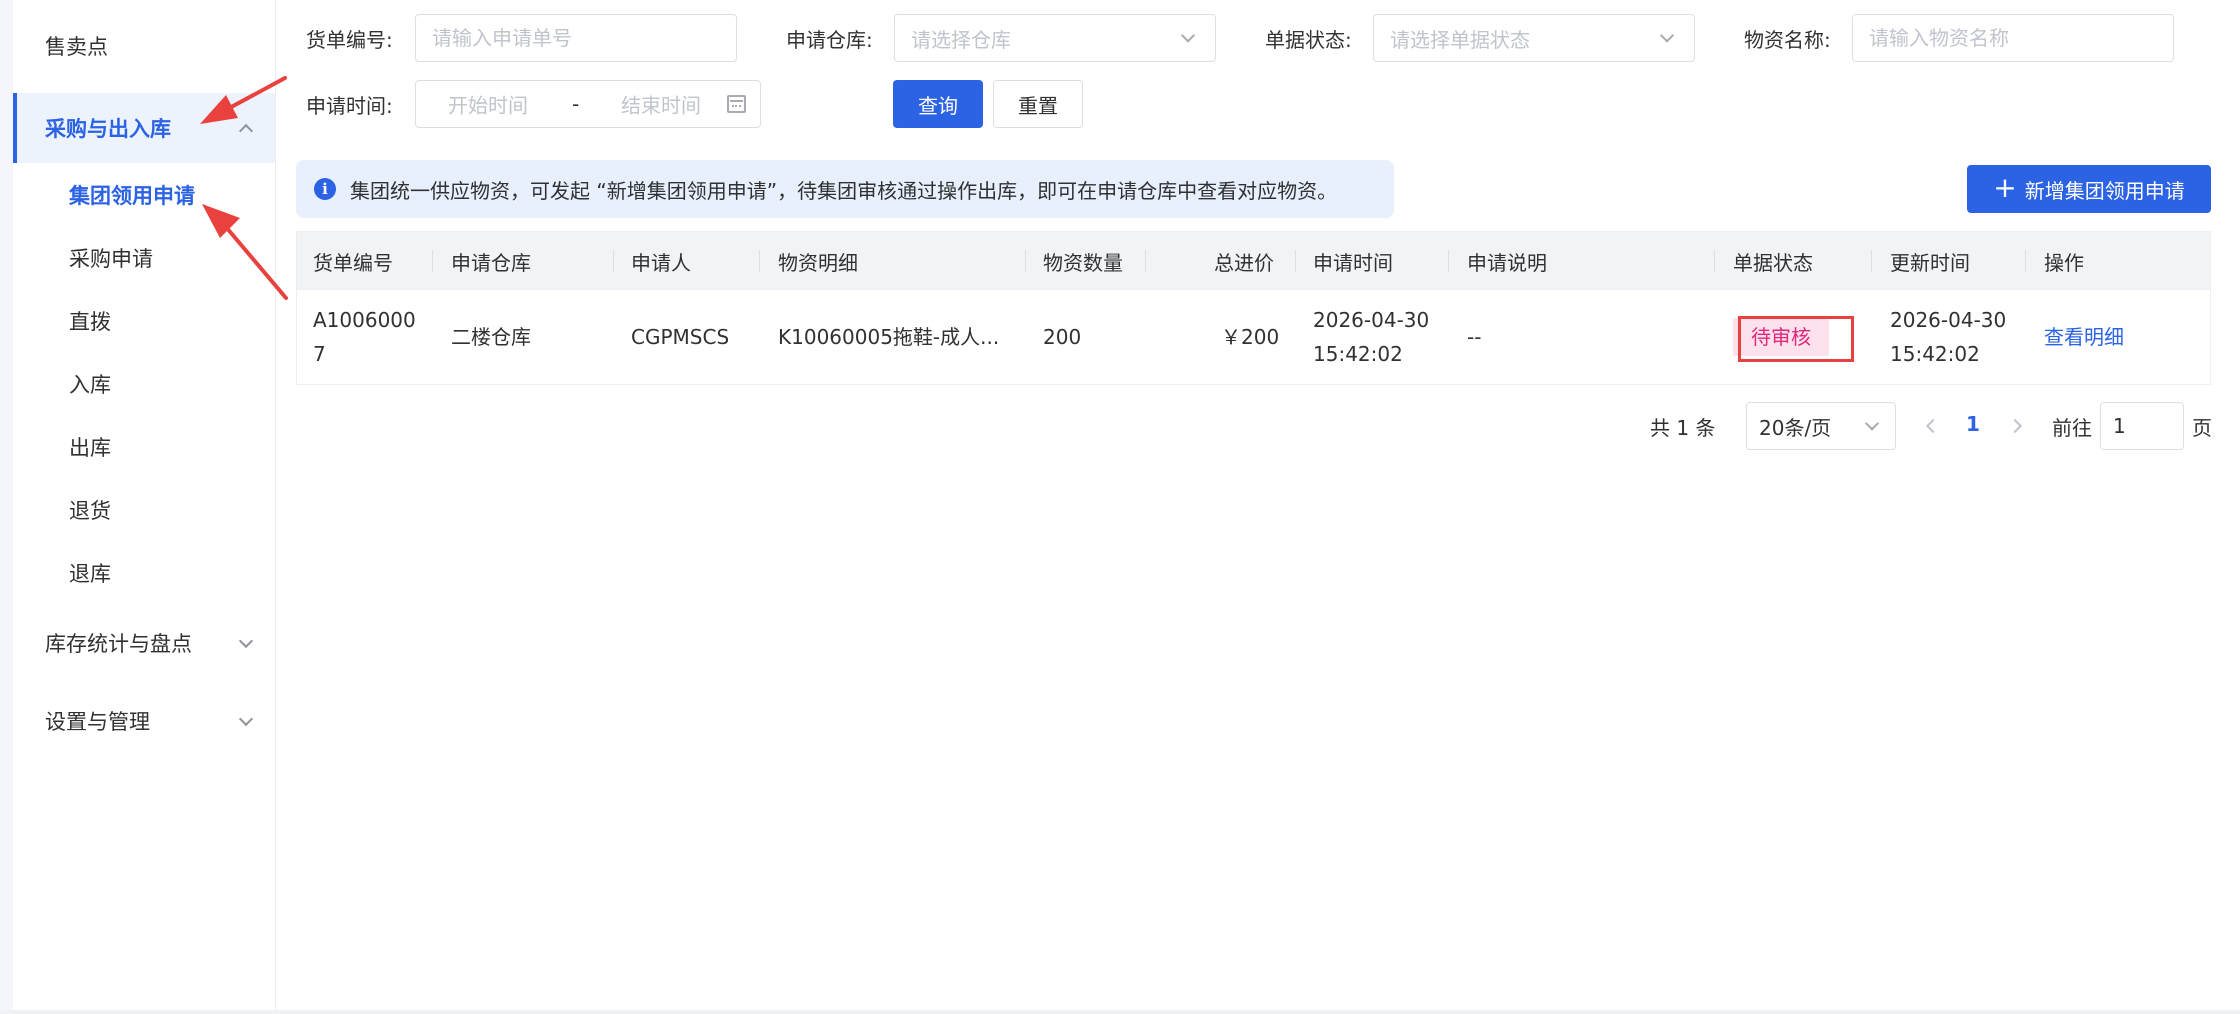  Describe the element at coordinates (491, 337) in the screenshot. I see `cell-warehouse: 二楼仓库` at that location.